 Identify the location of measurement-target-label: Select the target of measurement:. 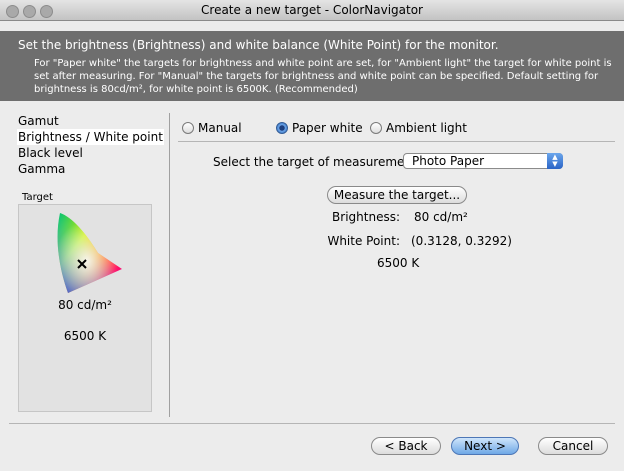
(317, 162).